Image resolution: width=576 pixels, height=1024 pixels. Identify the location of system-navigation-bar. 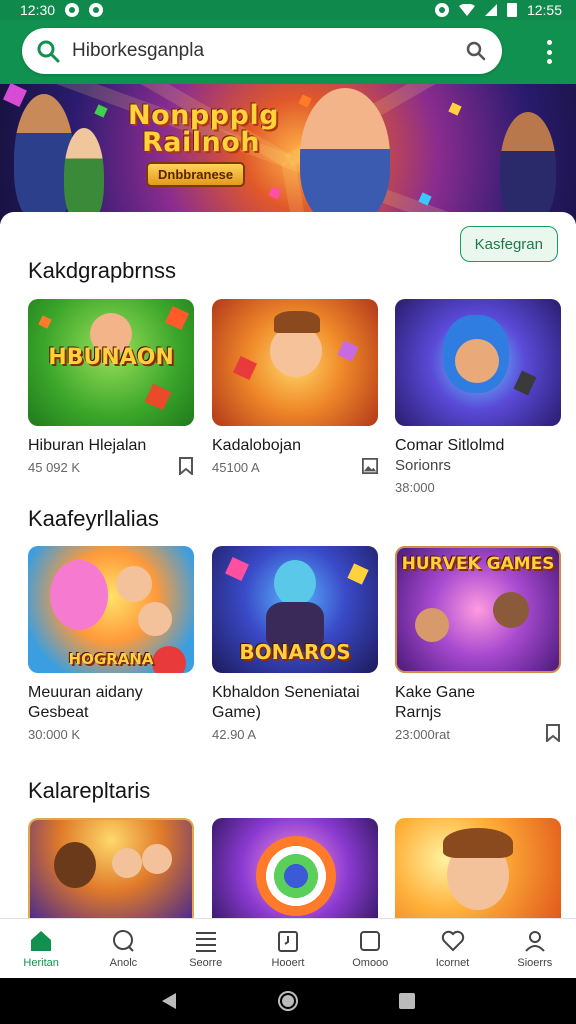
(288, 1001).